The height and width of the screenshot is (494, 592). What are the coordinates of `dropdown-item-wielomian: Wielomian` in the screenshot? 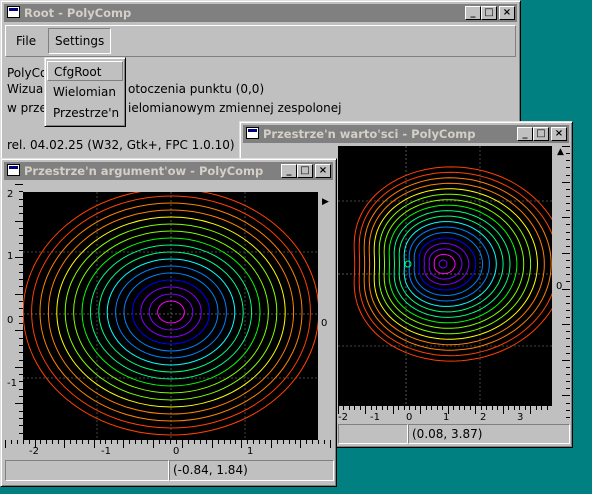 It's located at (85, 92).